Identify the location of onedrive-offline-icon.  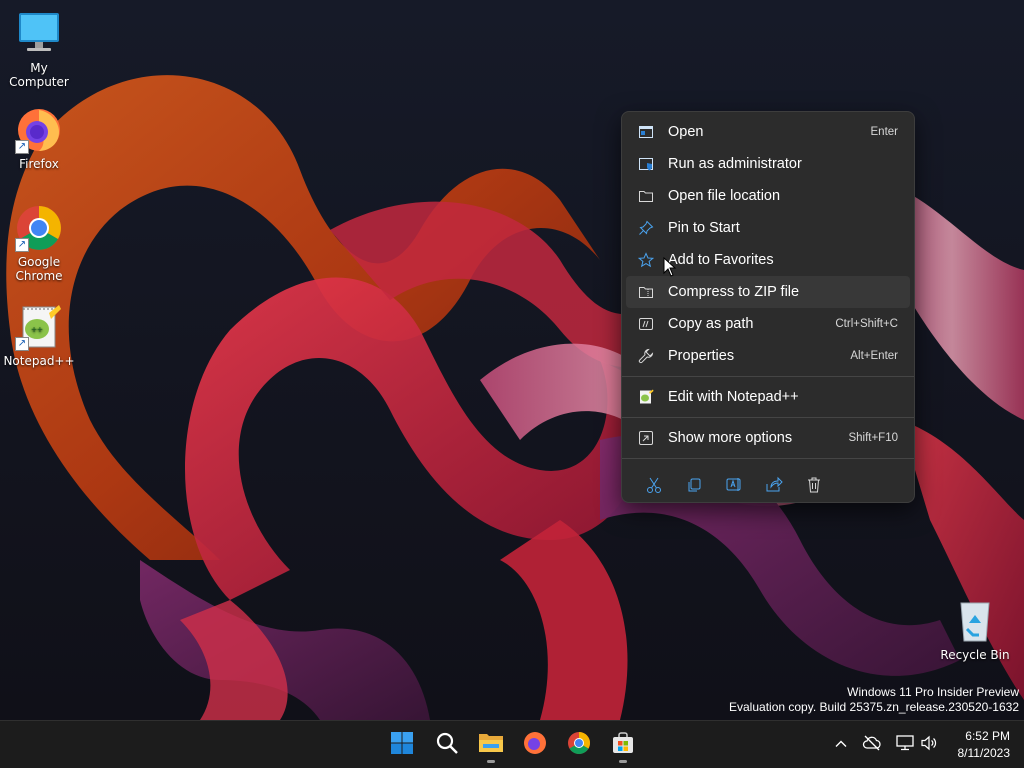
(872, 745).